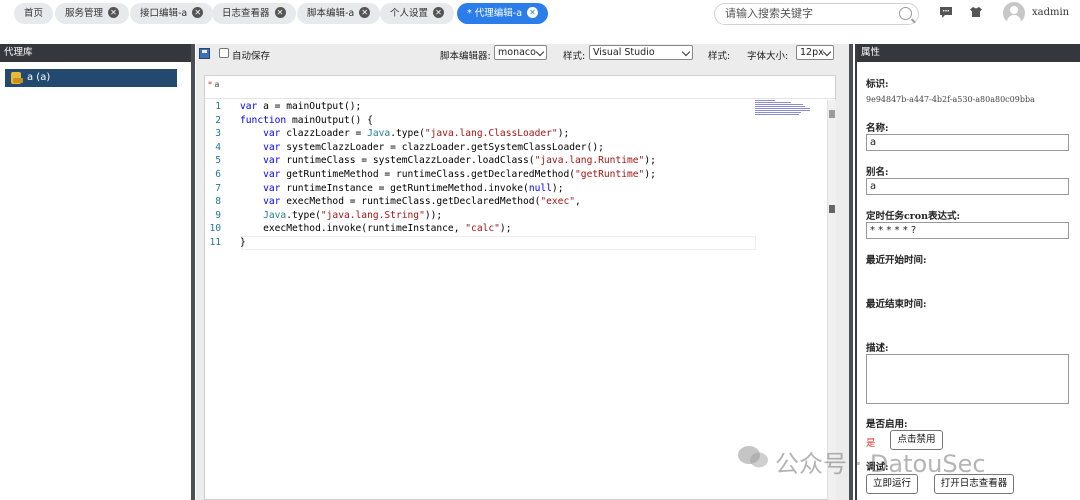  I want to click on tab-label: 服务管理, so click(84, 13).